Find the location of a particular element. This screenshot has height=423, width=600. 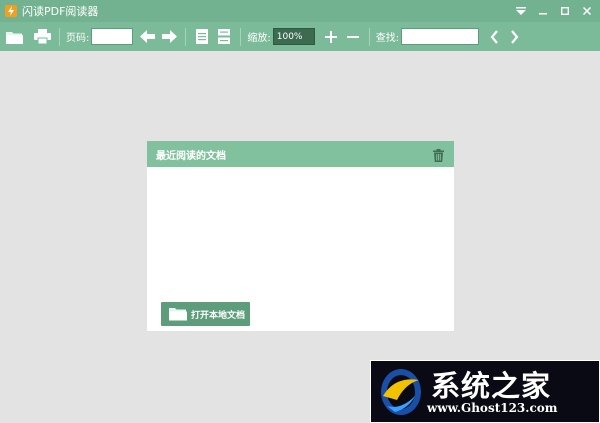

minus-icon is located at coordinates (352, 36).